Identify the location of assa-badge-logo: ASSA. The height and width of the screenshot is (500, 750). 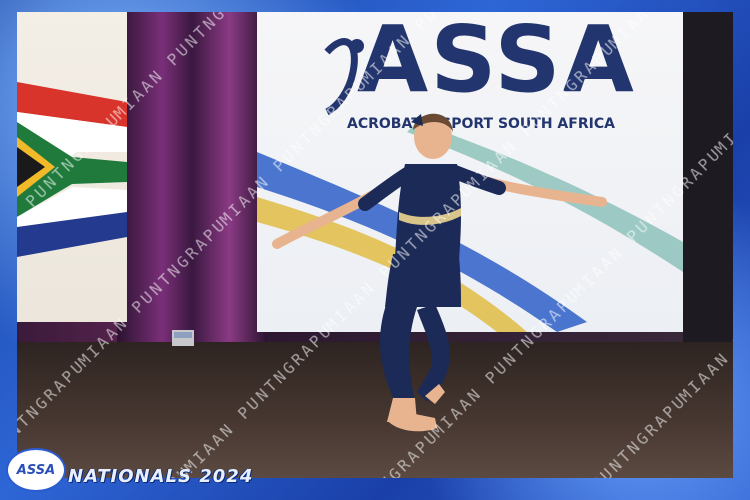
(36, 470).